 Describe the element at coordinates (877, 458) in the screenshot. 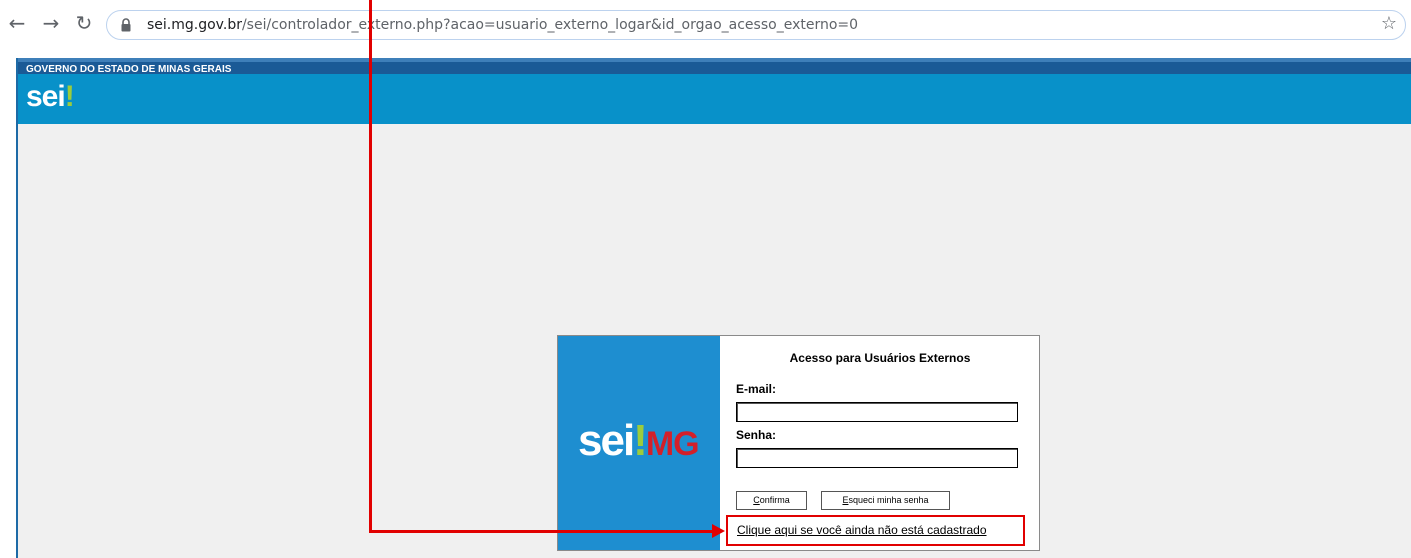

I see `password-field` at that location.